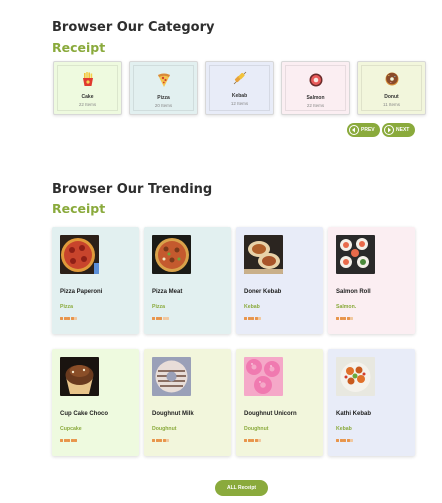 The image size is (442, 503). I want to click on category-card-kebab: Kebab 12 Items, so click(239, 88).